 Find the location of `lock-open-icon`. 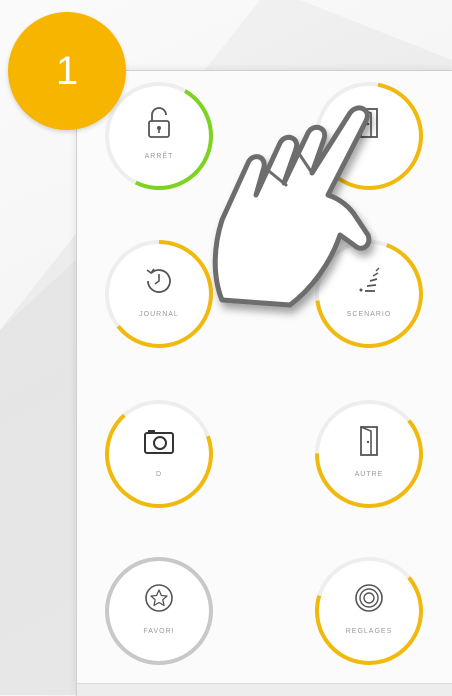

lock-open-icon is located at coordinates (159, 122).